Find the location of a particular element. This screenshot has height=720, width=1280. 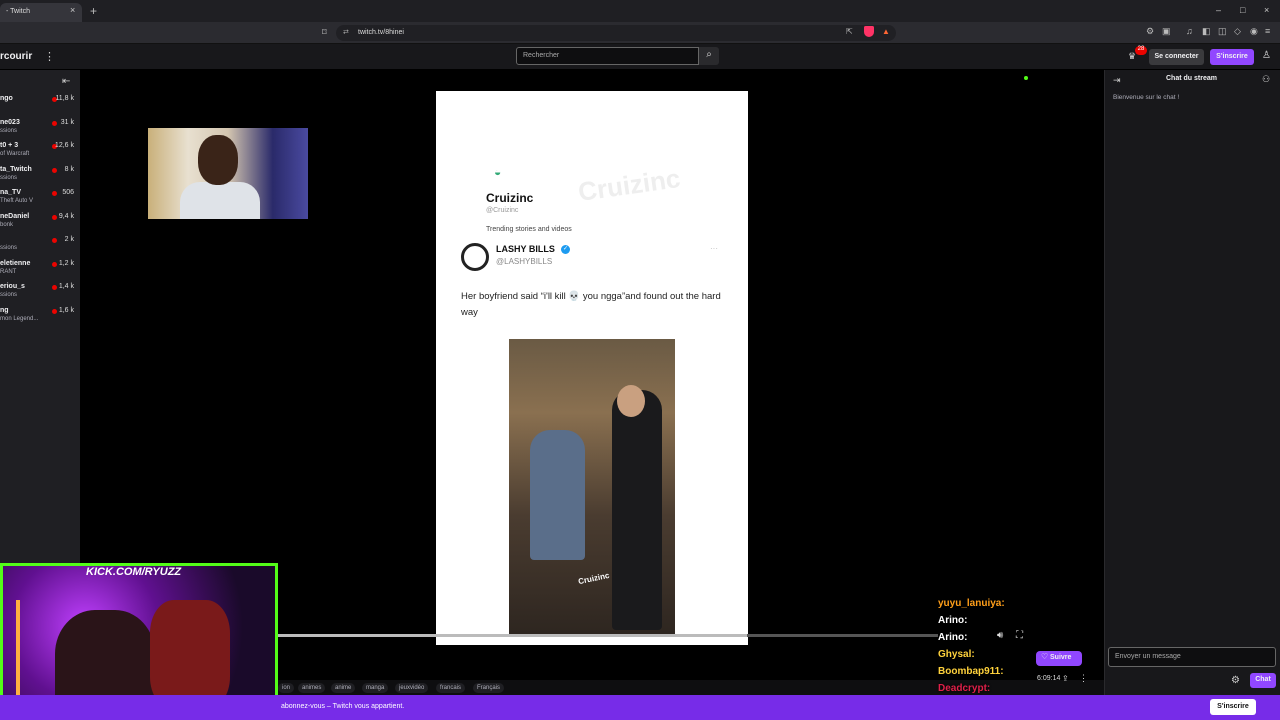

channel-name: ta_Twitch is located at coordinates (16, 169).